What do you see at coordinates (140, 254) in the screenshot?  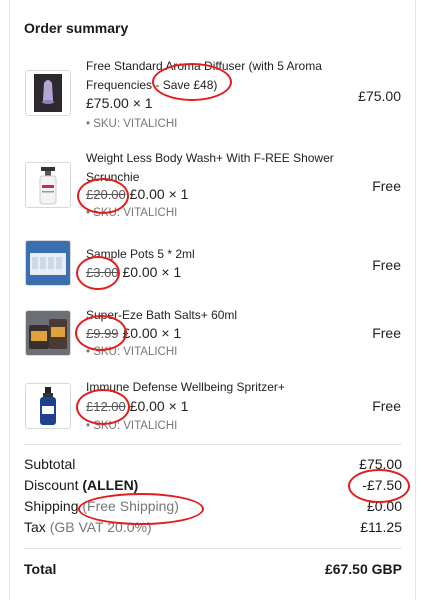 I see `item-name: Sample Pots 5 * 2ml` at bounding box center [140, 254].